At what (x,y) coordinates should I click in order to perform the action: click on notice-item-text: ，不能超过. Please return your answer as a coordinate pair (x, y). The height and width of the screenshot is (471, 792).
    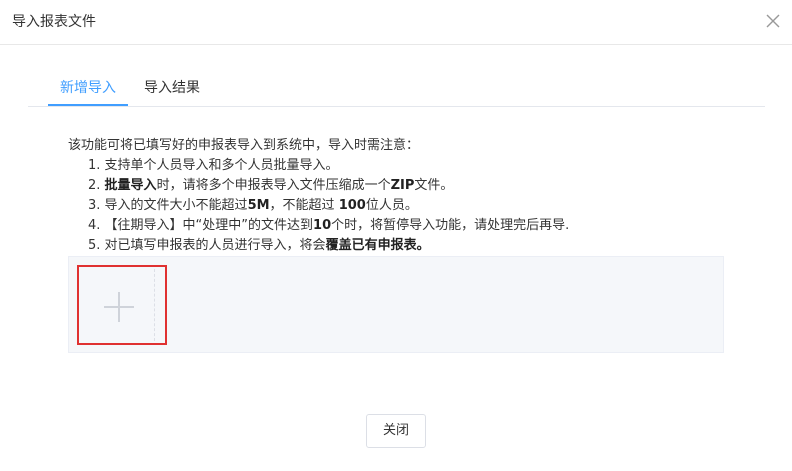
    Looking at the image, I should click on (304, 205).